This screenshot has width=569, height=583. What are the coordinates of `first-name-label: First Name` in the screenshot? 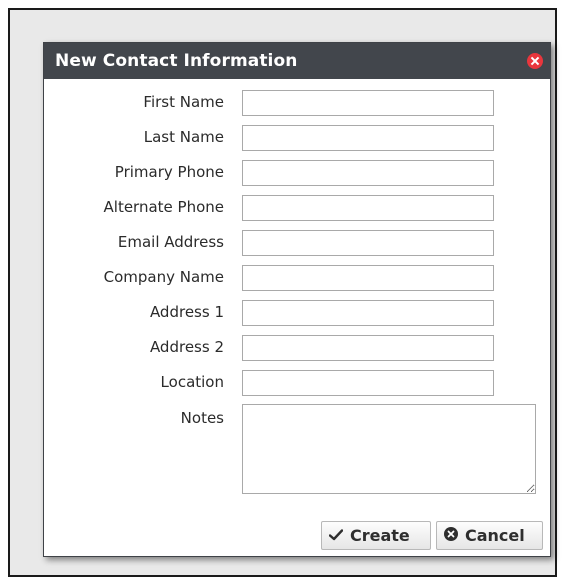 It's located at (183, 102).